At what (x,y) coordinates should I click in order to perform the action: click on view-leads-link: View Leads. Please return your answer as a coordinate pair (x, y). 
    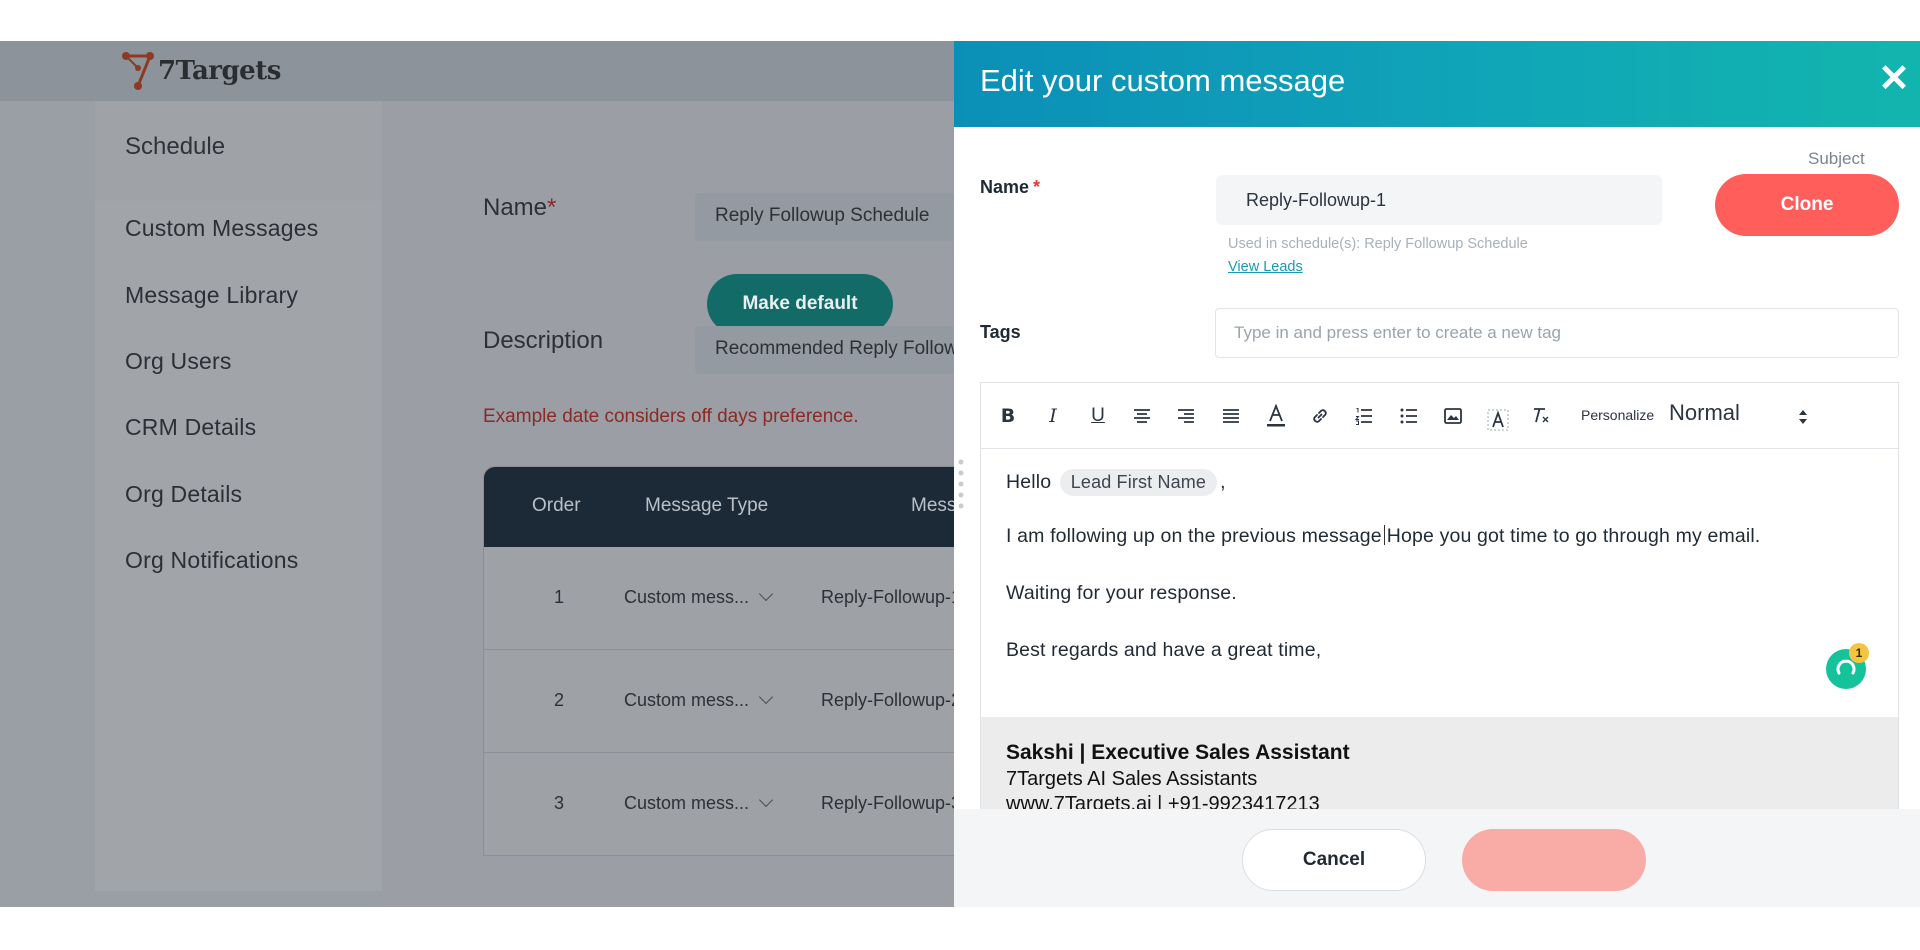
    Looking at the image, I should click on (1265, 267).